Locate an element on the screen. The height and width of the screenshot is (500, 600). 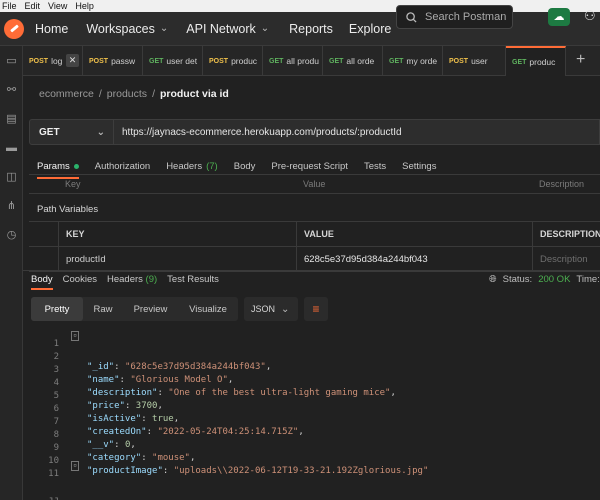
tab-settings: Settings is located at coordinates (419, 166).